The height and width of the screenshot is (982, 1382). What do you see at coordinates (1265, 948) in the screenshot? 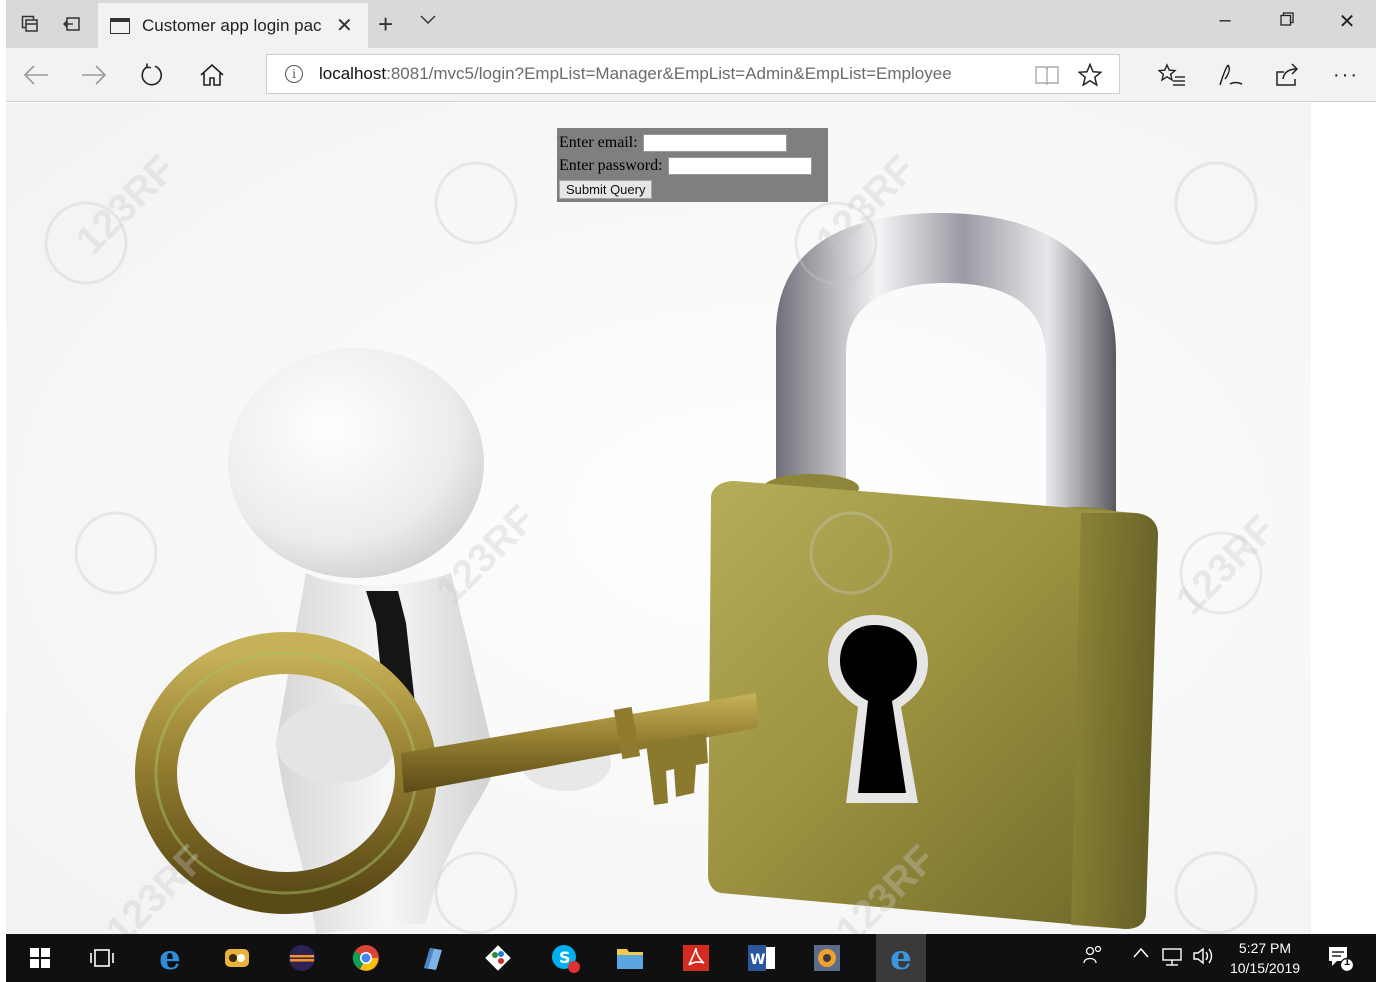
I see `clock-time: 5:27 PM` at bounding box center [1265, 948].